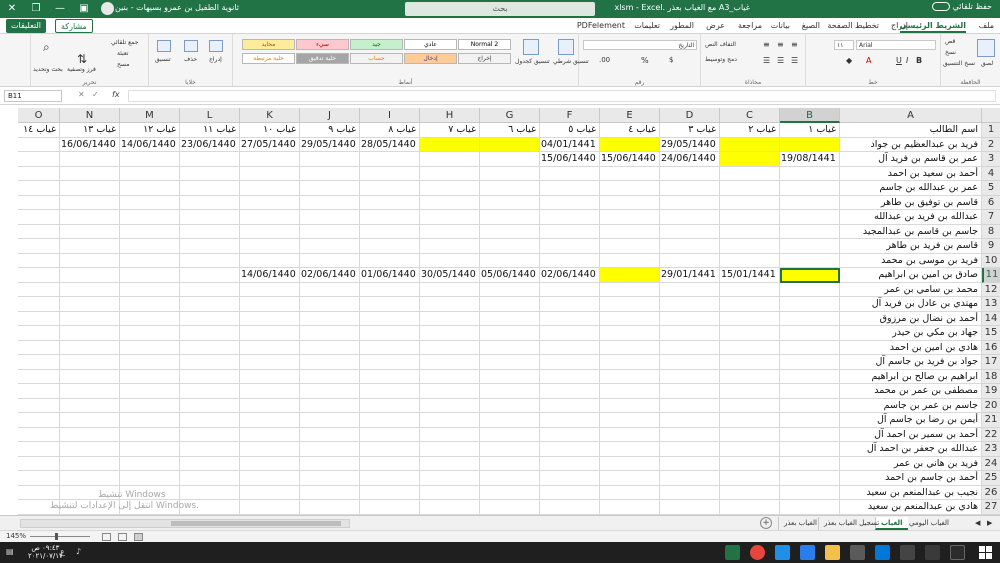 The width and height of the screenshot is (1000, 563). Describe the element at coordinates (390, 463) in the screenshot. I see `cell-I24` at that location.